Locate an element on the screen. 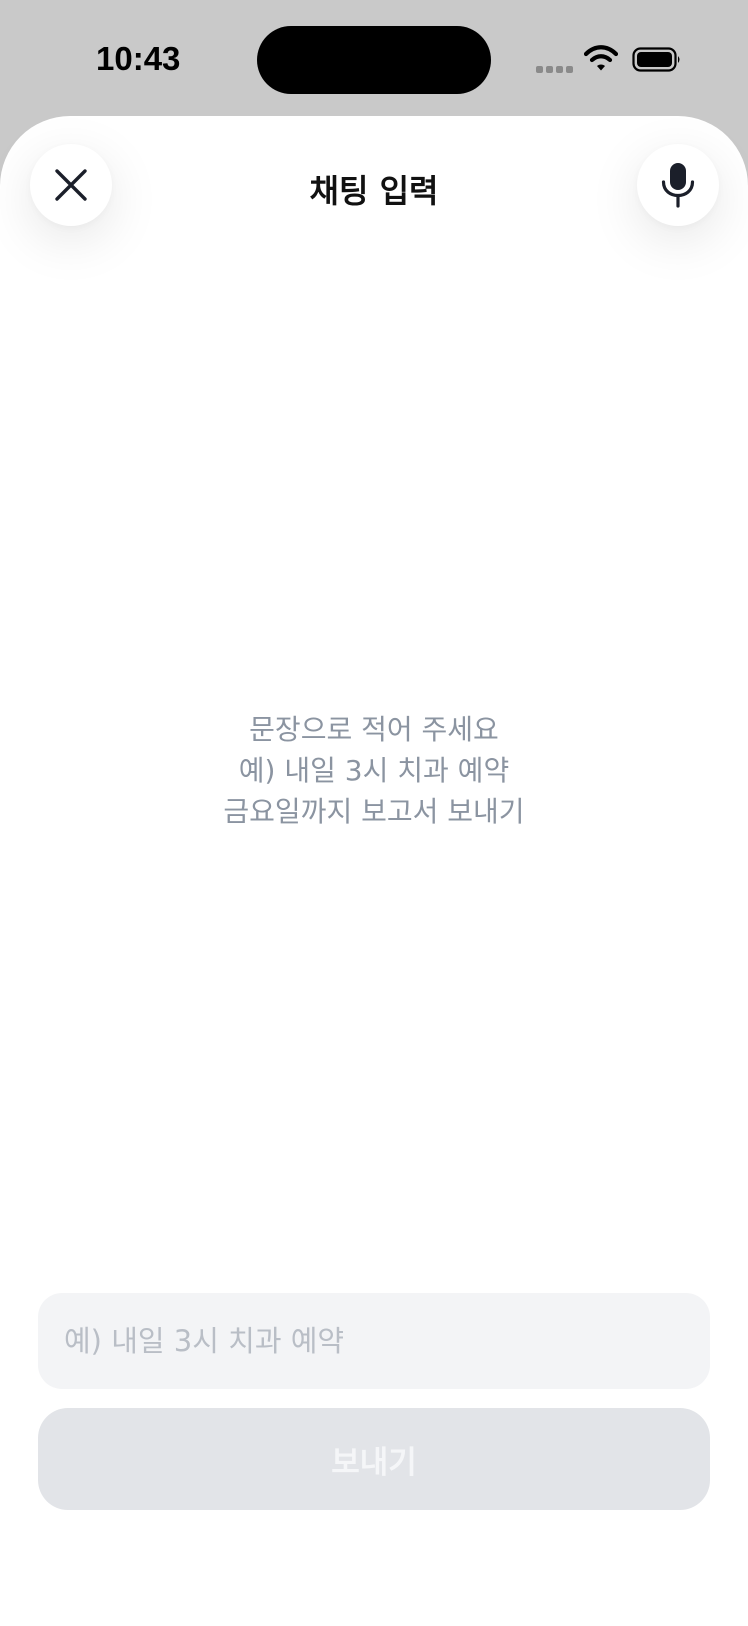 This screenshot has width=748, height=1626. hint-line-2: 예) 내일 3시 치과 예약 is located at coordinates (374, 770).